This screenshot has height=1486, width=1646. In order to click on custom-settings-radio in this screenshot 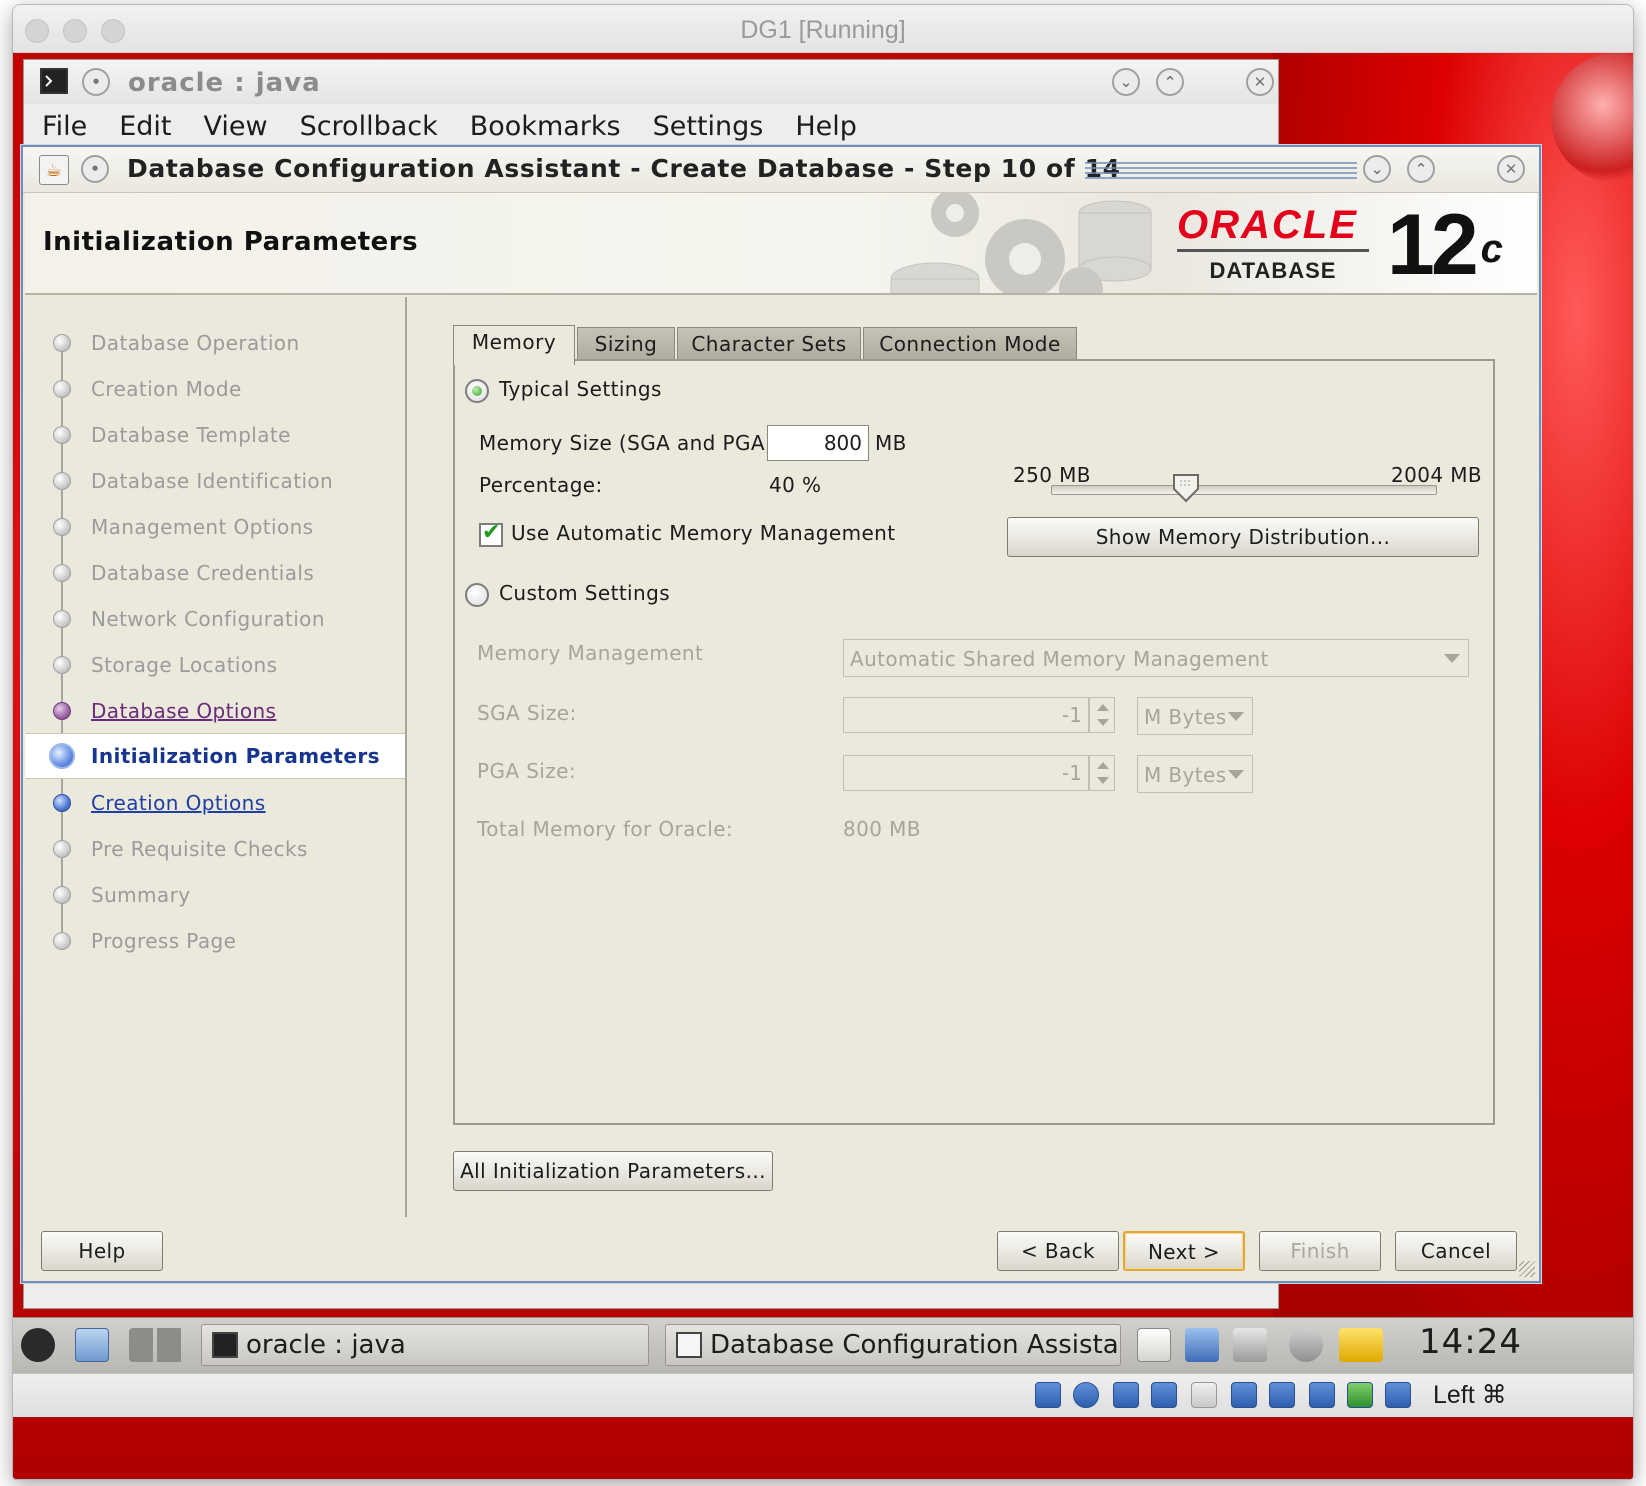, I will do `click(477, 595)`.